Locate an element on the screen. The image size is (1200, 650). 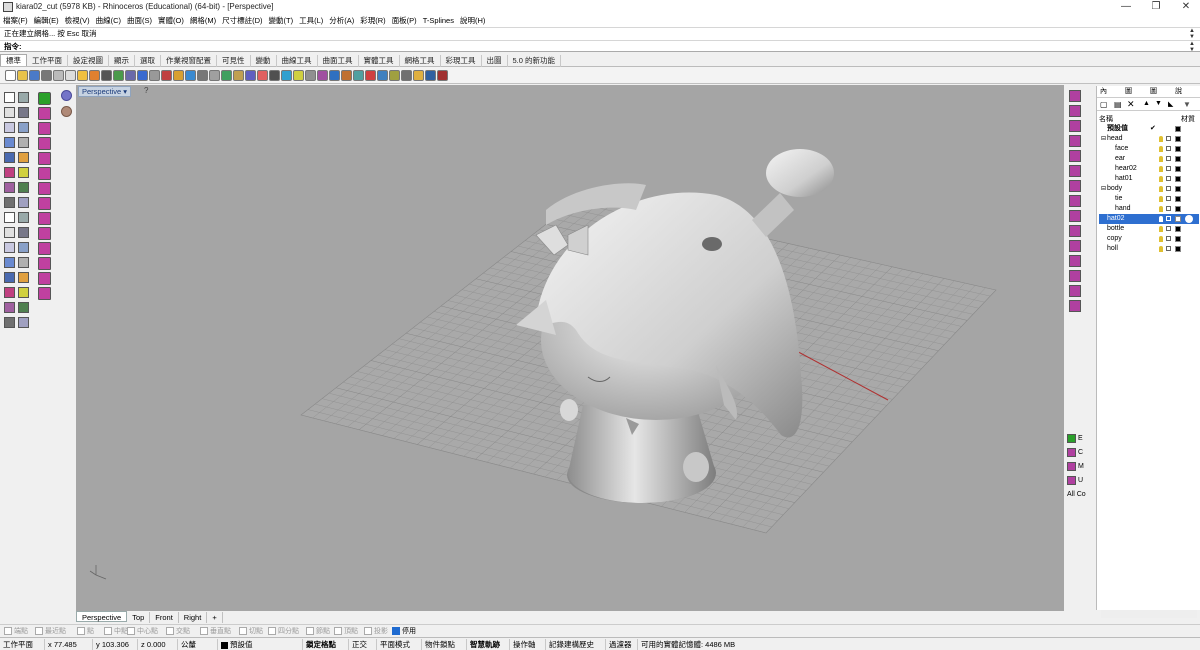
smarttrack-toggle: 智慧軌跡 is located at coordinates (488, 644).